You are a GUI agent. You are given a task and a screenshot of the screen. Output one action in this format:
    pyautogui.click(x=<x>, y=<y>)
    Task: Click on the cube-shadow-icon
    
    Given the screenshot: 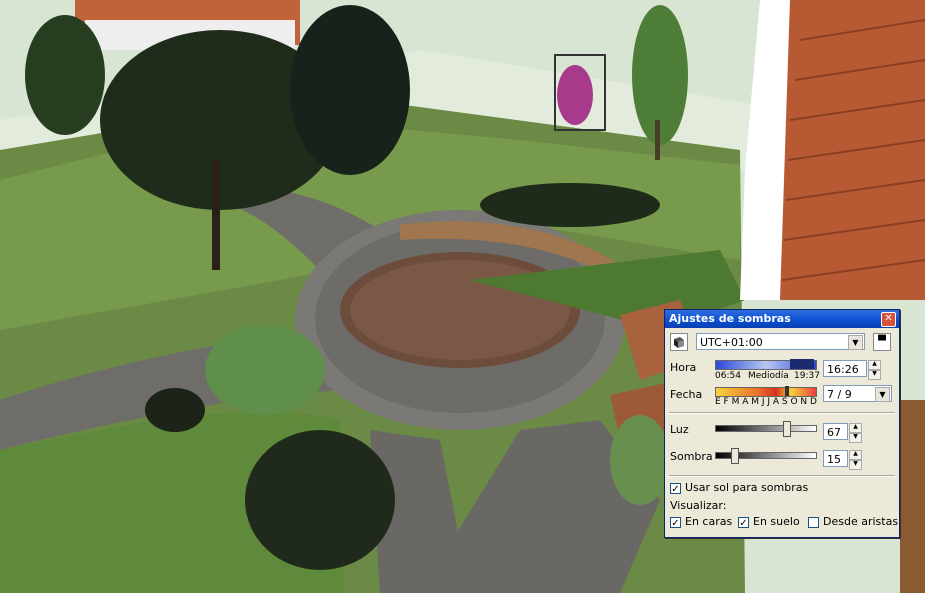 What is the action you would take?
    pyautogui.click(x=679, y=342)
    